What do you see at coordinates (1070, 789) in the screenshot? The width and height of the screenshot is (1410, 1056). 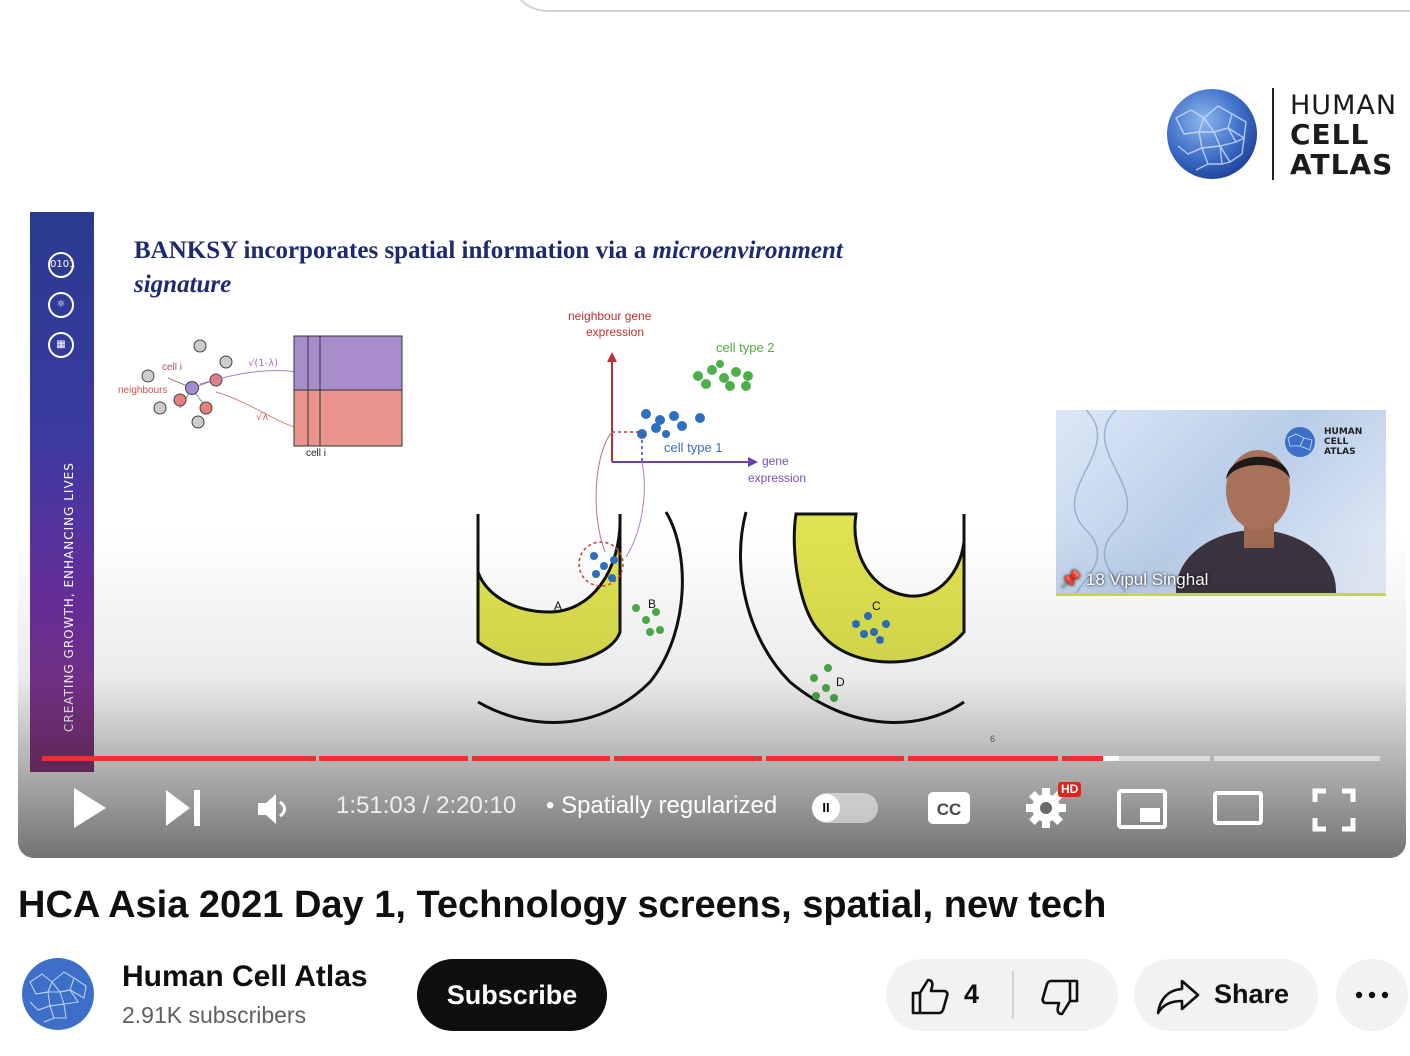 I see `hd-badge: HD` at bounding box center [1070, 789].